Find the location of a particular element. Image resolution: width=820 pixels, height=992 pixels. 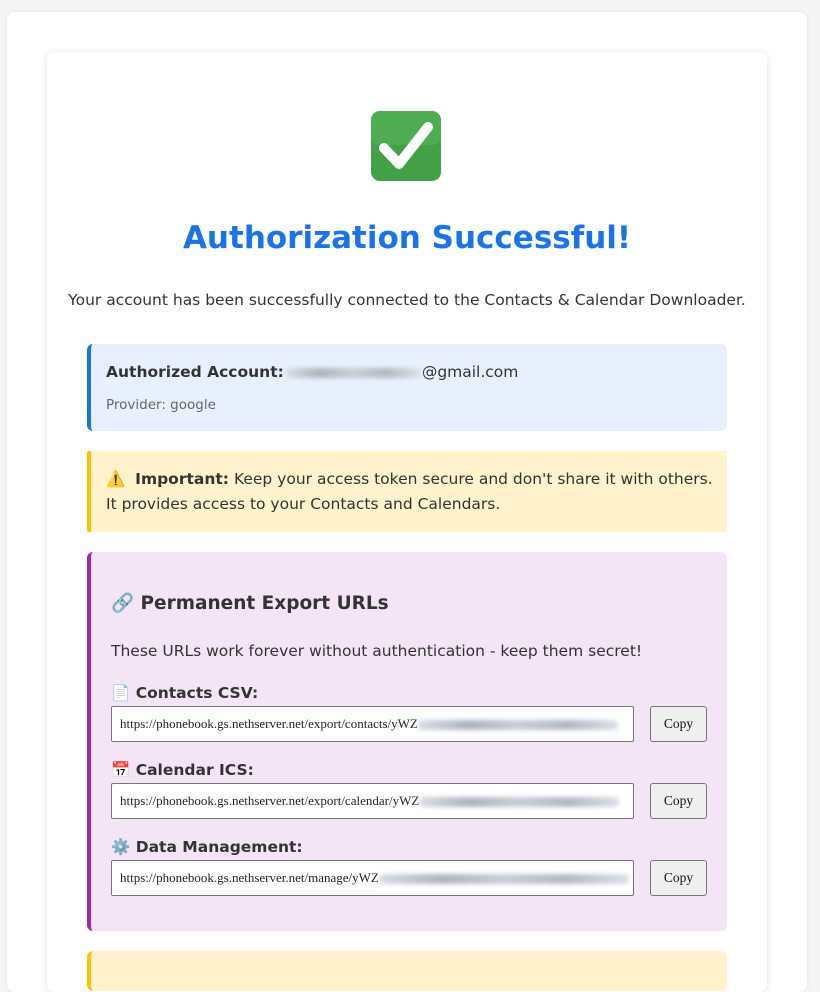

data-management-label: ⚙️ Data Management: is located at coordinates (207, 847).